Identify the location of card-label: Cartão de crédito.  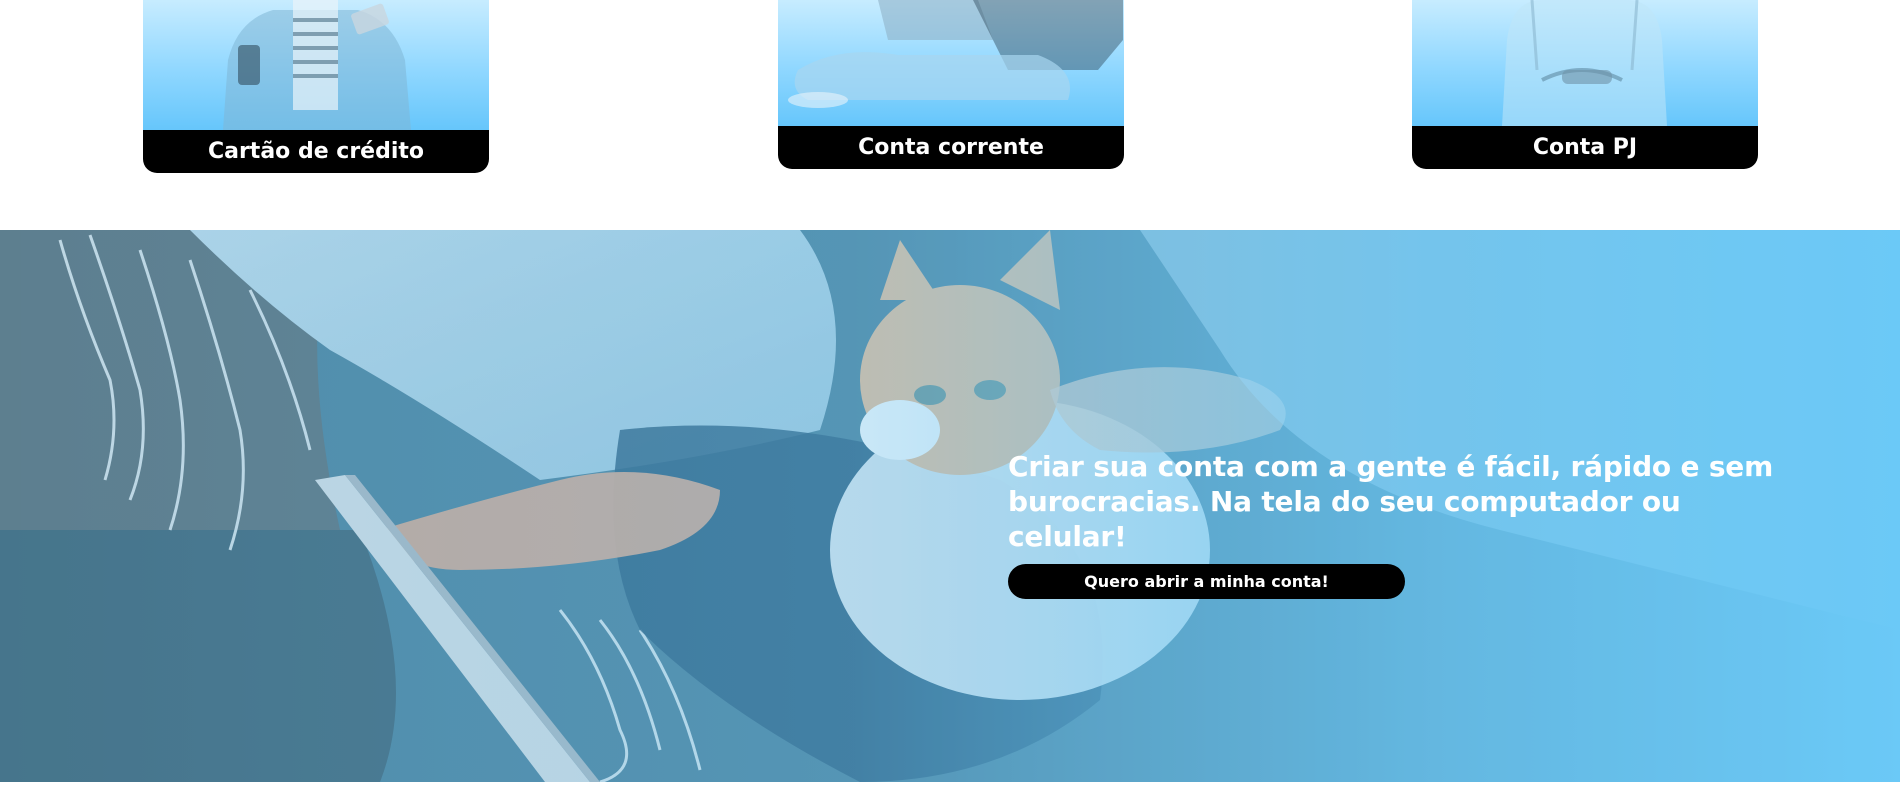
(316, 151).